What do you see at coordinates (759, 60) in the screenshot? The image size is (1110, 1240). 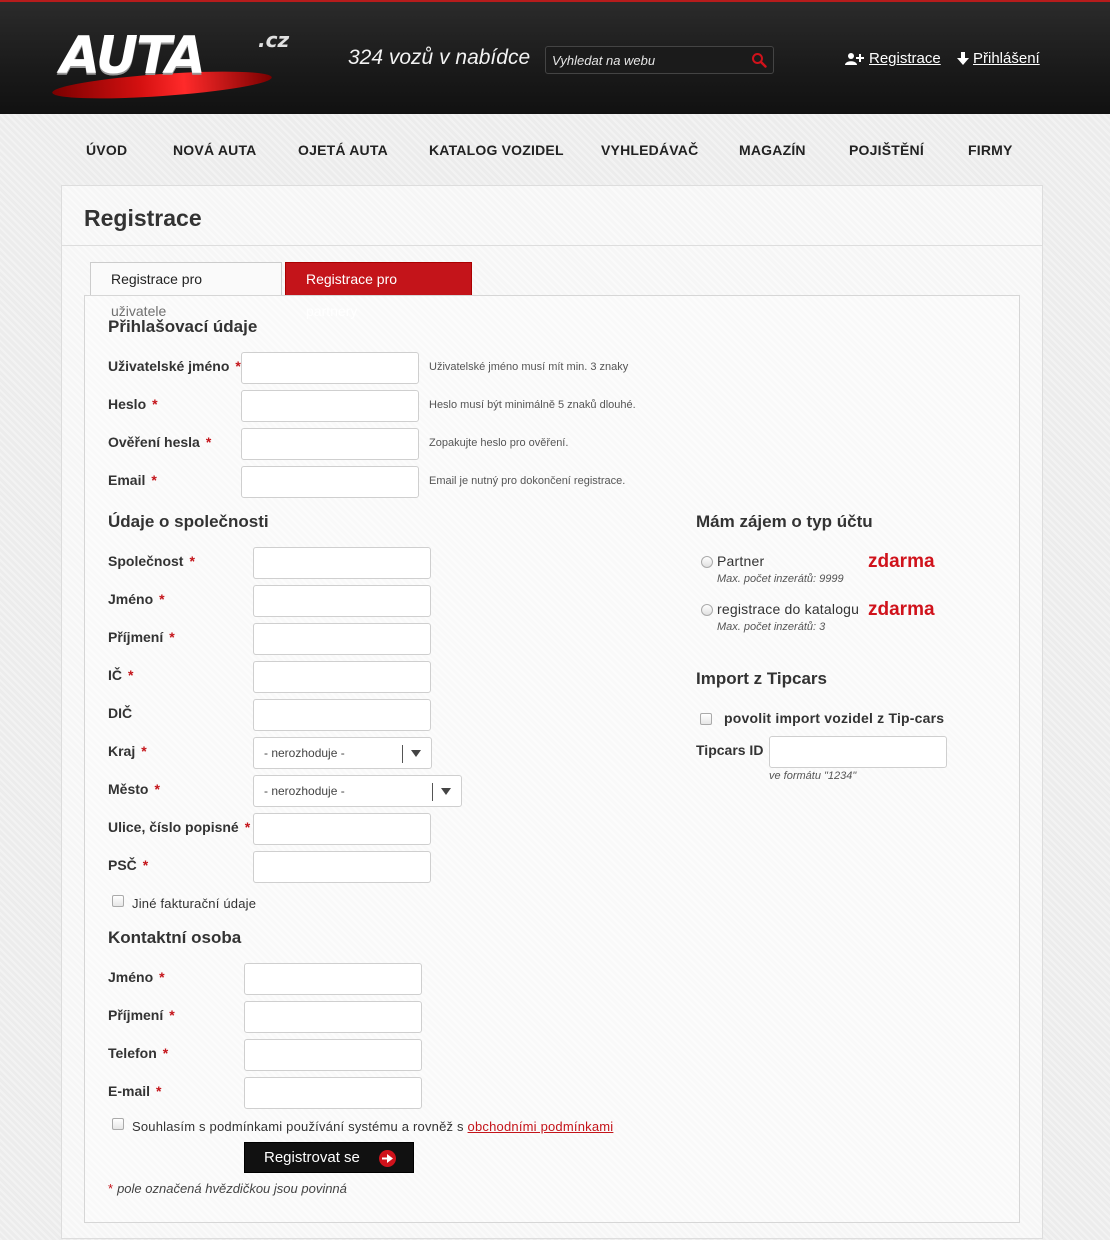 I see `search-icon` at bounding box center [759, 60].